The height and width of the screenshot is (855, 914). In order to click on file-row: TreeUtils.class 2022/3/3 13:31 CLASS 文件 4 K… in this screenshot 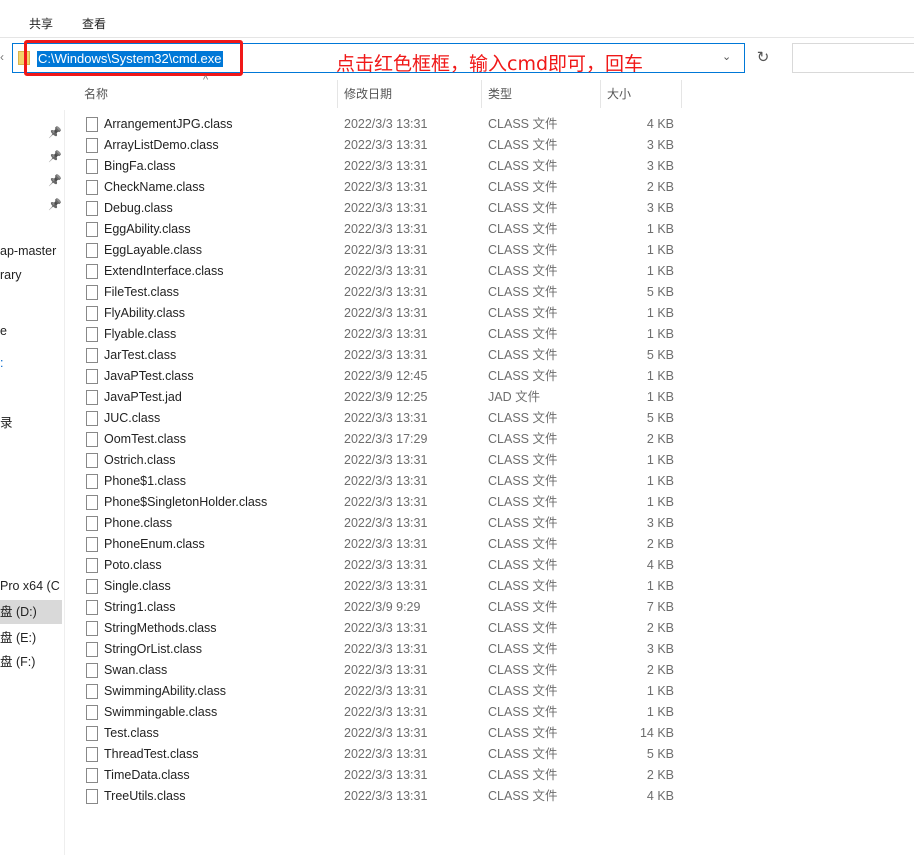, I will do `click(384, 796)`.